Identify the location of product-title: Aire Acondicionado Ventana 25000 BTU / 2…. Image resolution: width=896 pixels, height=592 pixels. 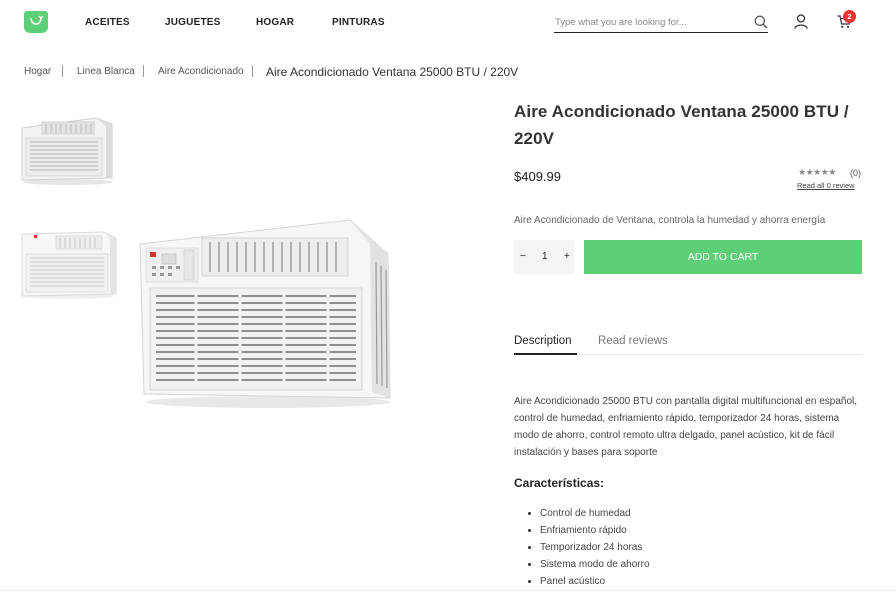
(681, 125).